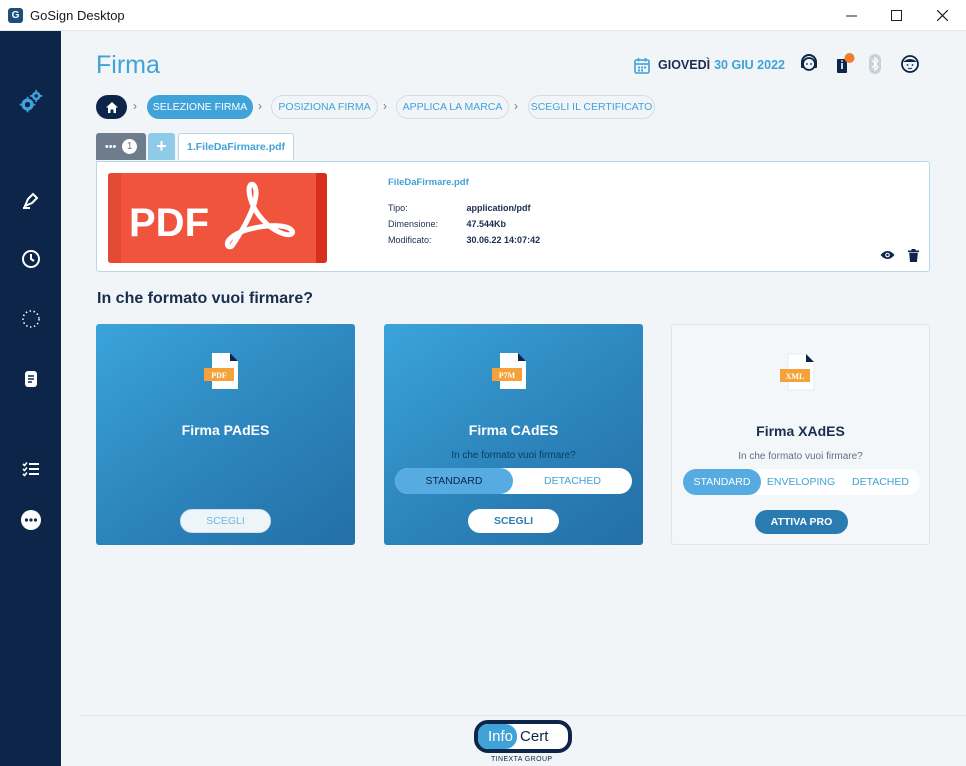  What do you see at coordinates (800, 456) in the screenshot?
I see `xades-subtitle: In che formato vuoi firmare?` at bounding box center [800, 456].